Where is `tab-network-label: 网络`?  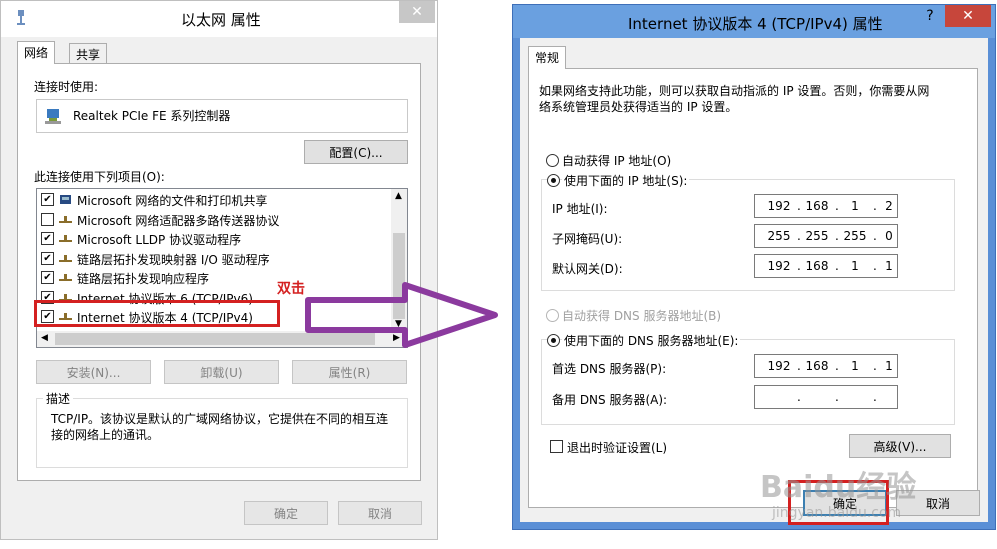 tab-network-label: 网络 is located at coordinates (36, 53).